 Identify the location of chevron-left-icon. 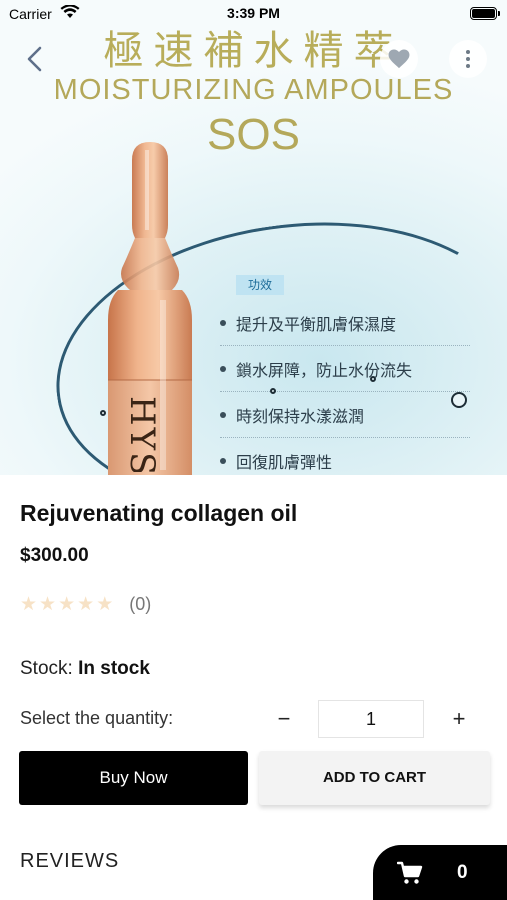
(34, 59).